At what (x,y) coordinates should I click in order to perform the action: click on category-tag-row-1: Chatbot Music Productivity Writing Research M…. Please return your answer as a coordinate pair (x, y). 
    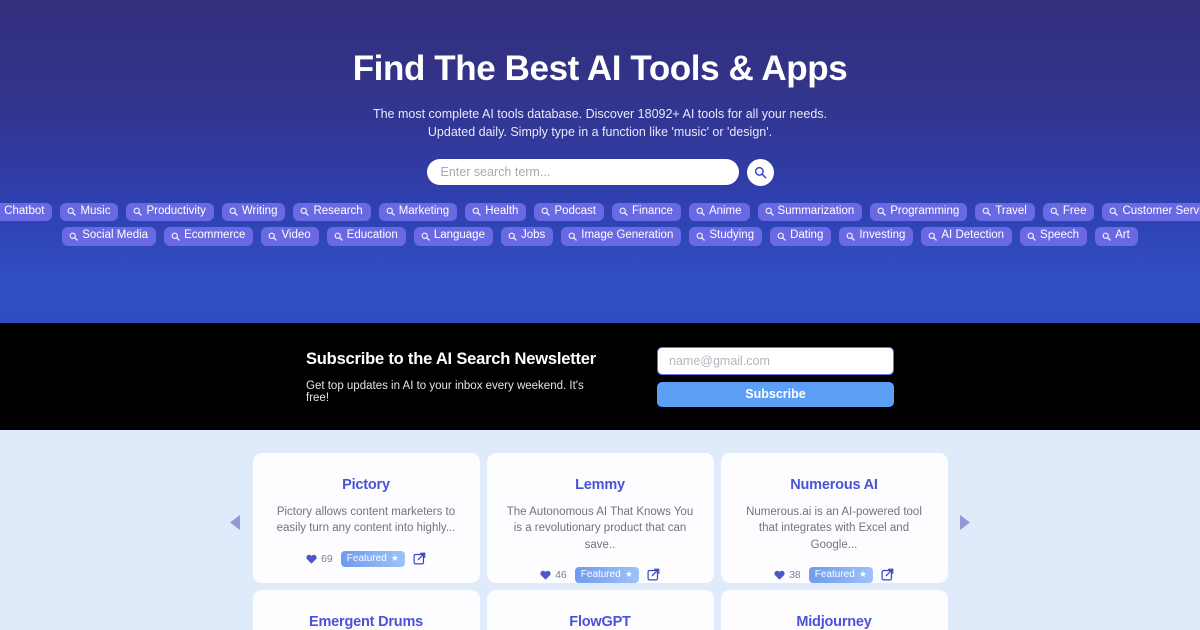
    Looking at the image, I should click on (600, 212).